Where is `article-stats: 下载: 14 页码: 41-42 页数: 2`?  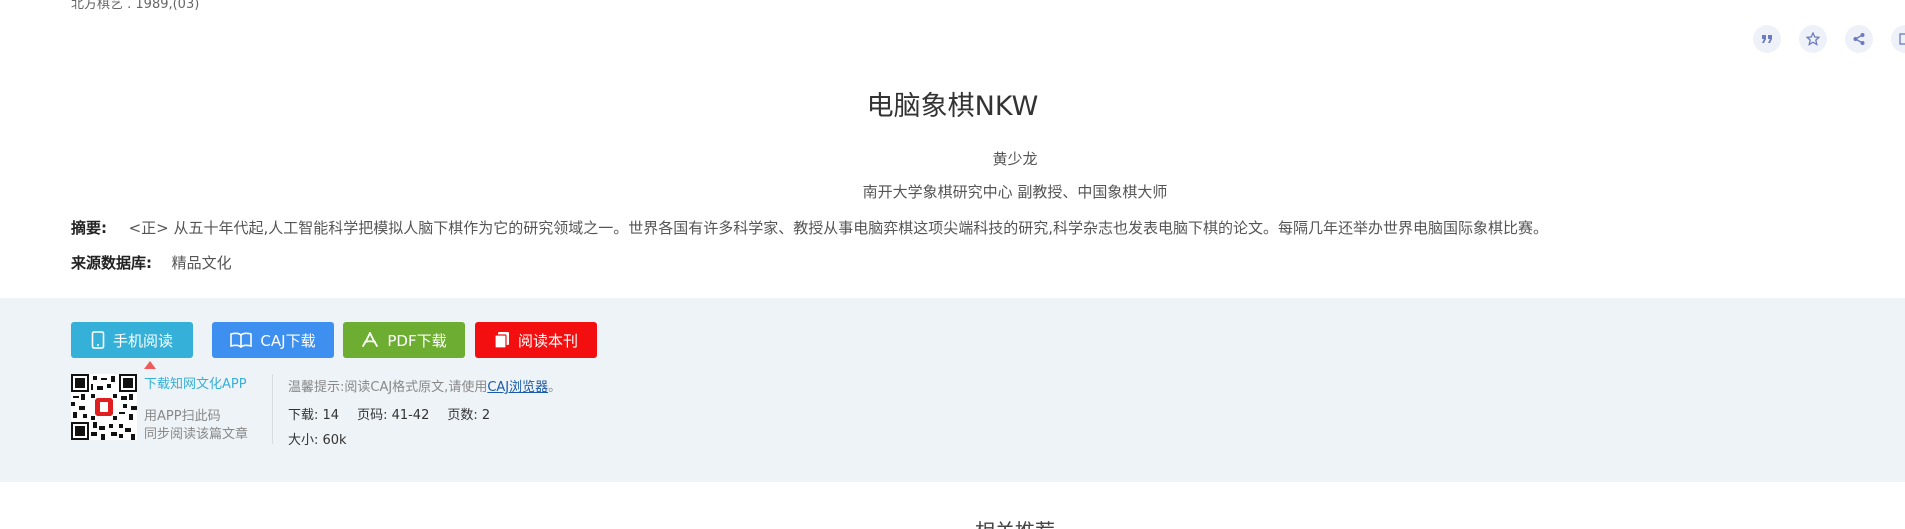
article-stats: 下载: 14 页码: 41-42 页数: 2 is located at coordinates (389, 413).